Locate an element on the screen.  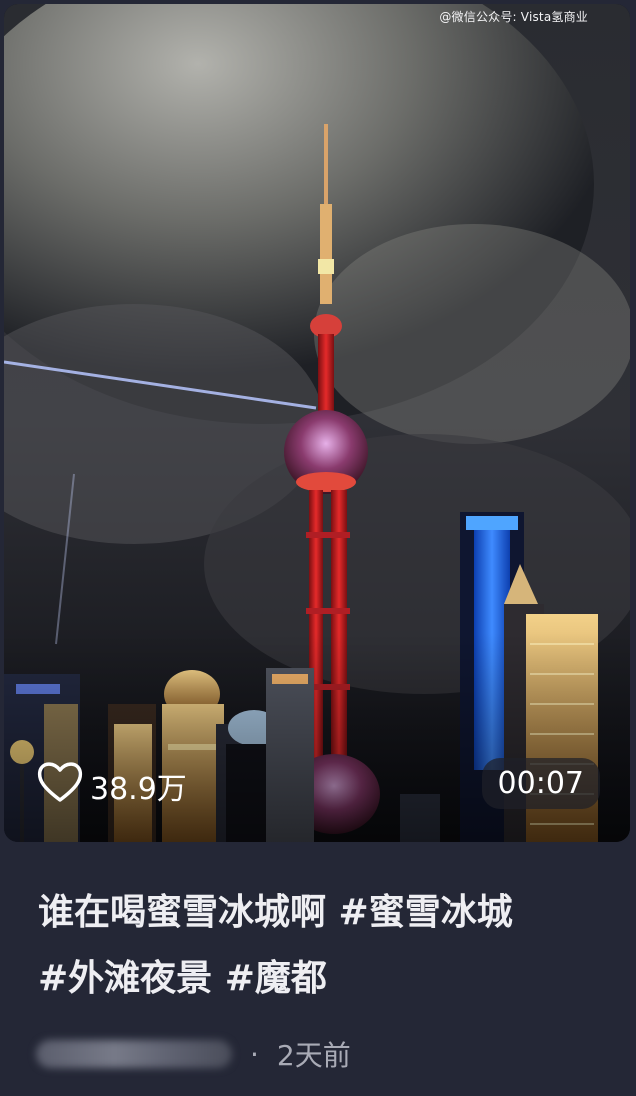
post-meta: · 2天前 is located at coordinates (193, 1054).